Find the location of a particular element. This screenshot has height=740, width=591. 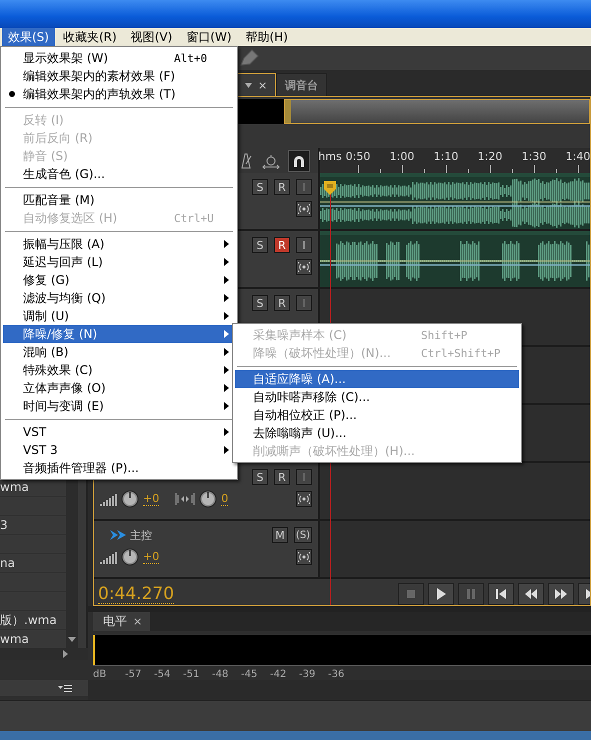

menu-item: 匹配音量 (M) is located at coordinates (119, 200).